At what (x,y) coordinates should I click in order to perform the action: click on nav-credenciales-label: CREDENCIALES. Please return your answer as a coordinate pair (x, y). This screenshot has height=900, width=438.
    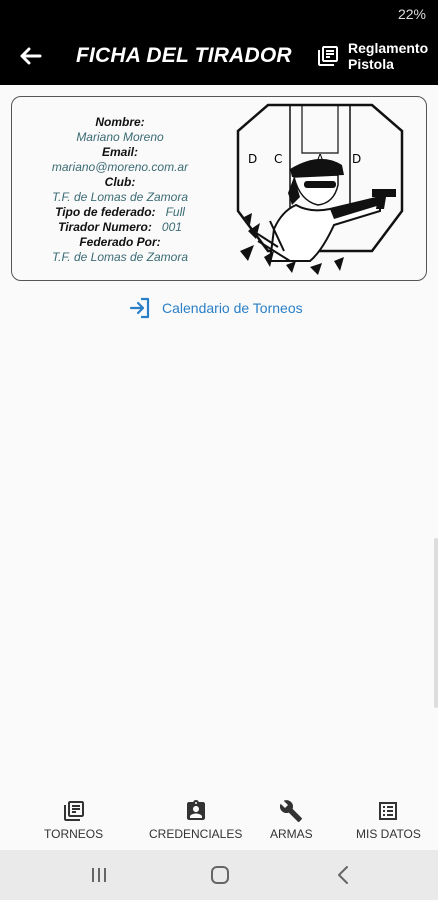
    Looking at the image, I should click on (196, 834).